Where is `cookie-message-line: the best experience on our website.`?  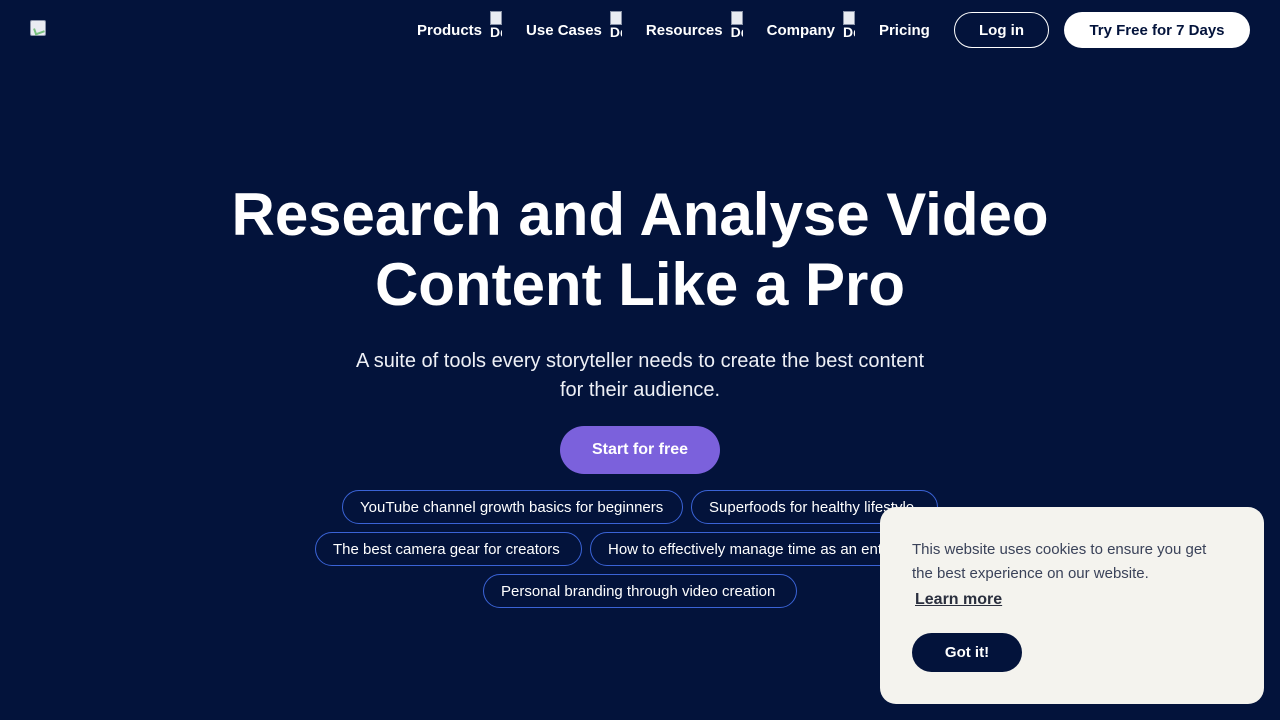
cookie-message-line: the best experience on our website. is located at coordinates (1030, 573).